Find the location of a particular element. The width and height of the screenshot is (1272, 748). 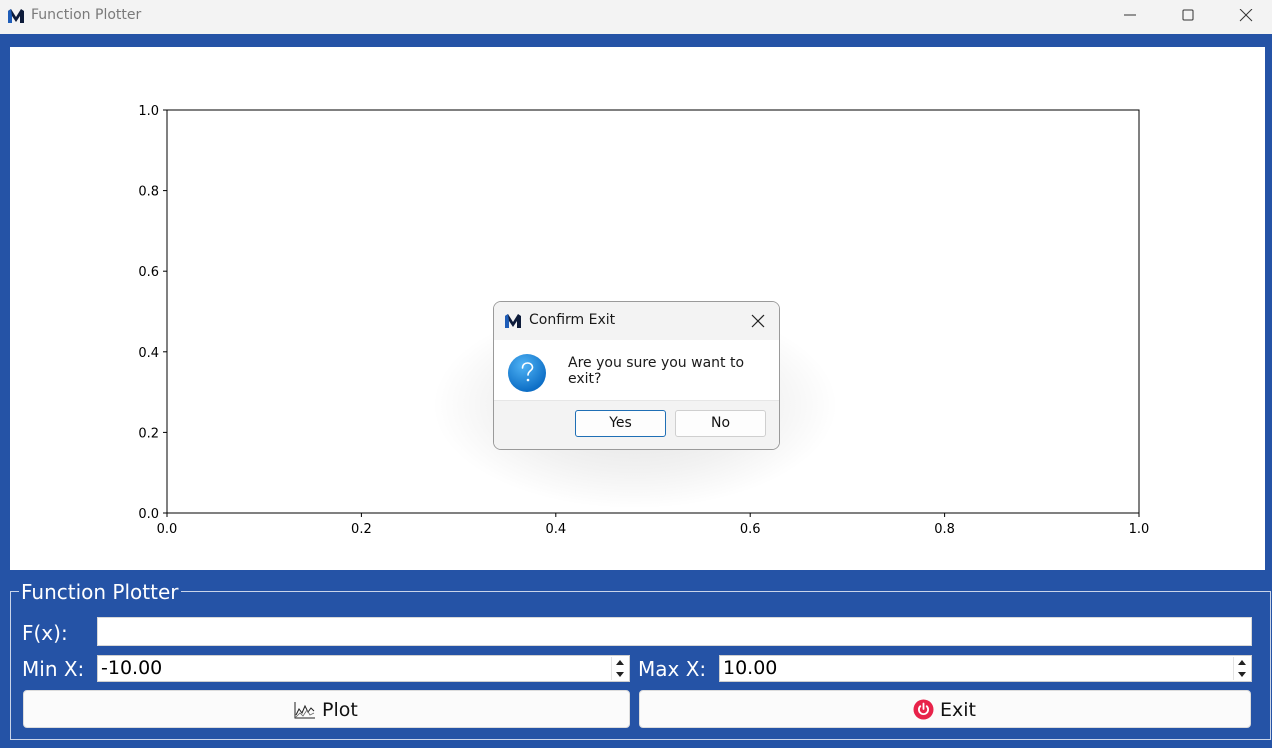

max-x-value: 10.00 is located at coordinates (750, 668).